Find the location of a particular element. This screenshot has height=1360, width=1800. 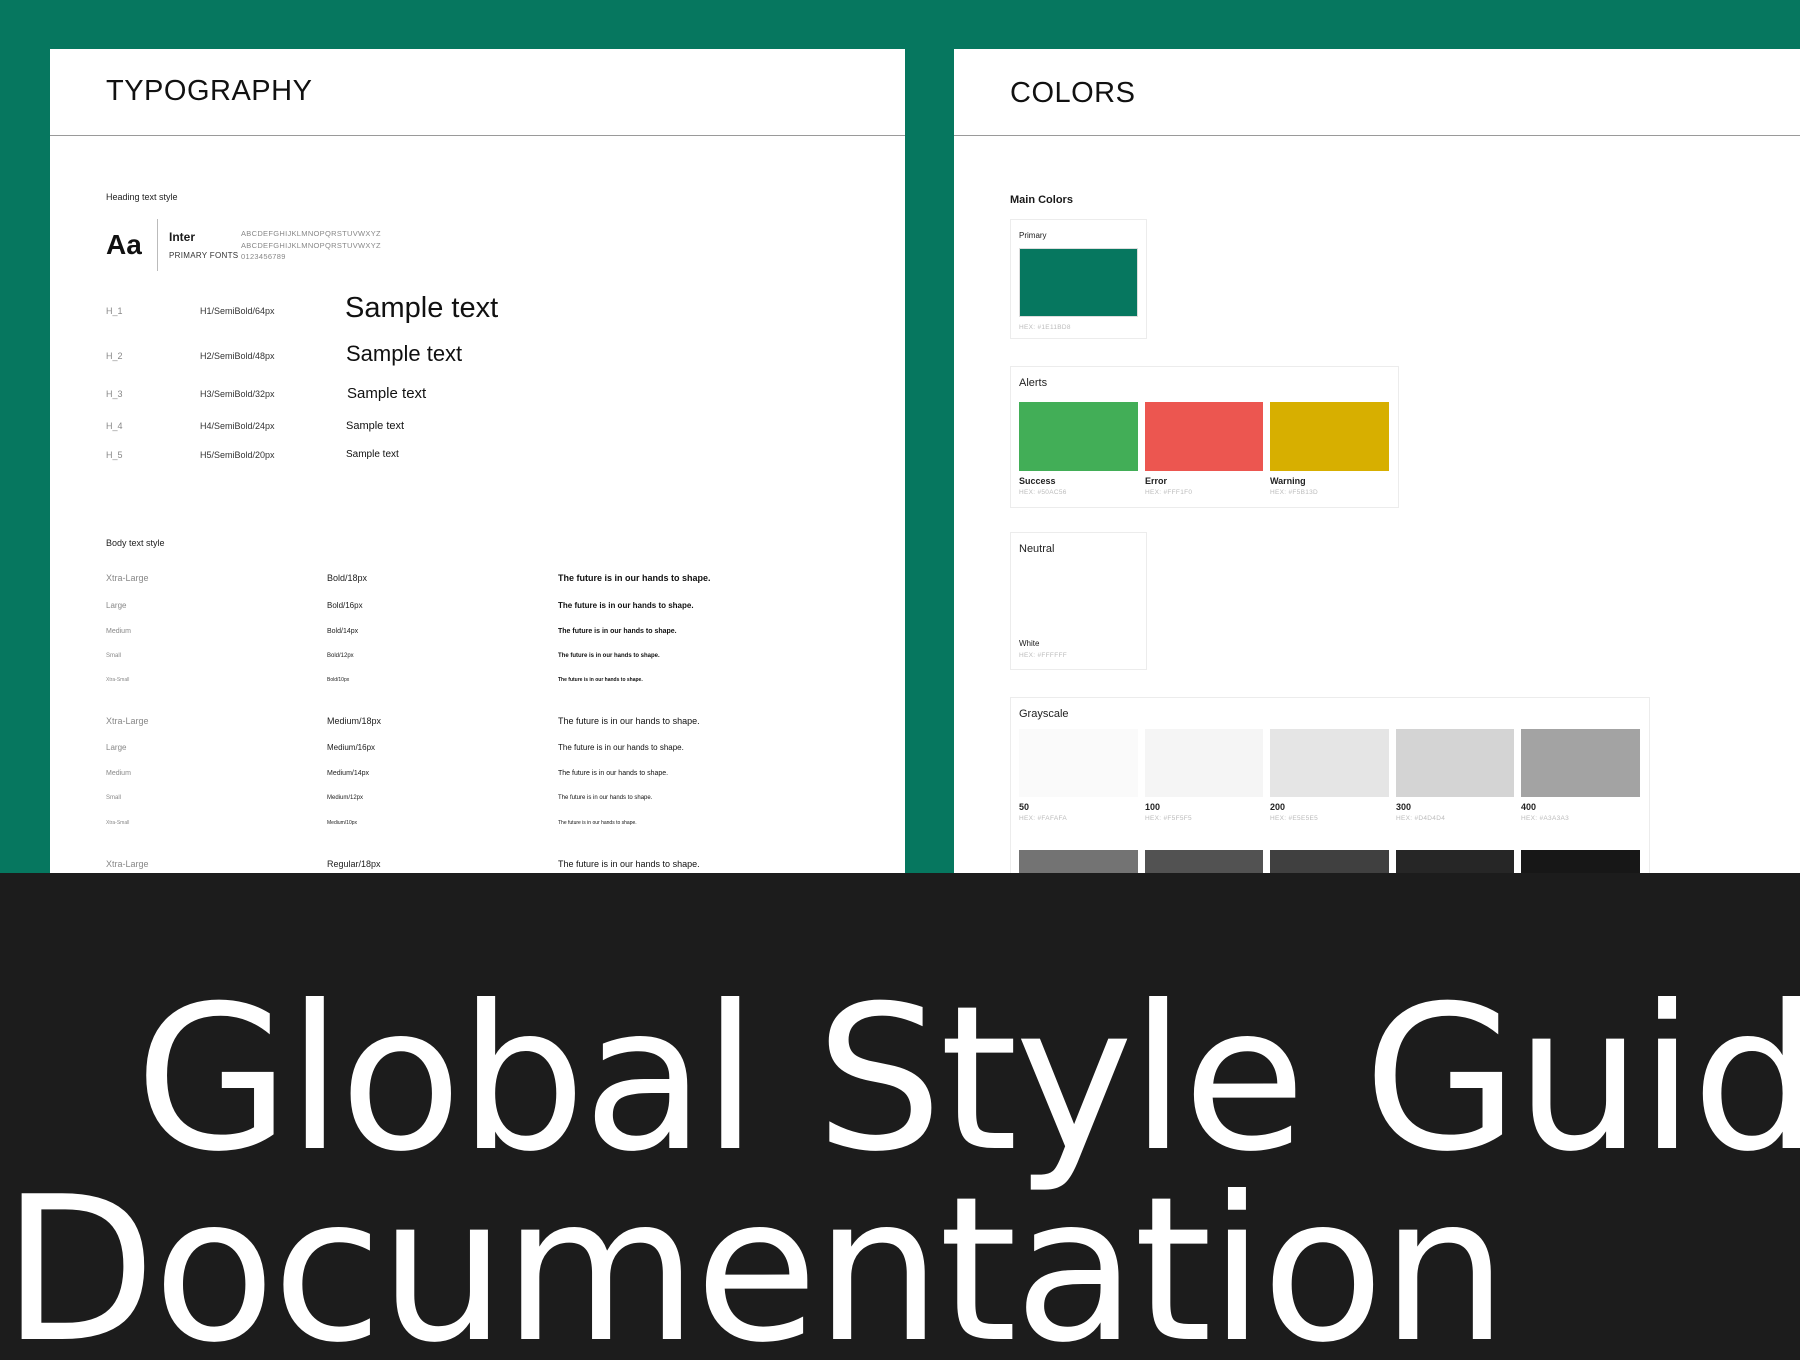

font-name: Inter is located at coordinates (182, 237).